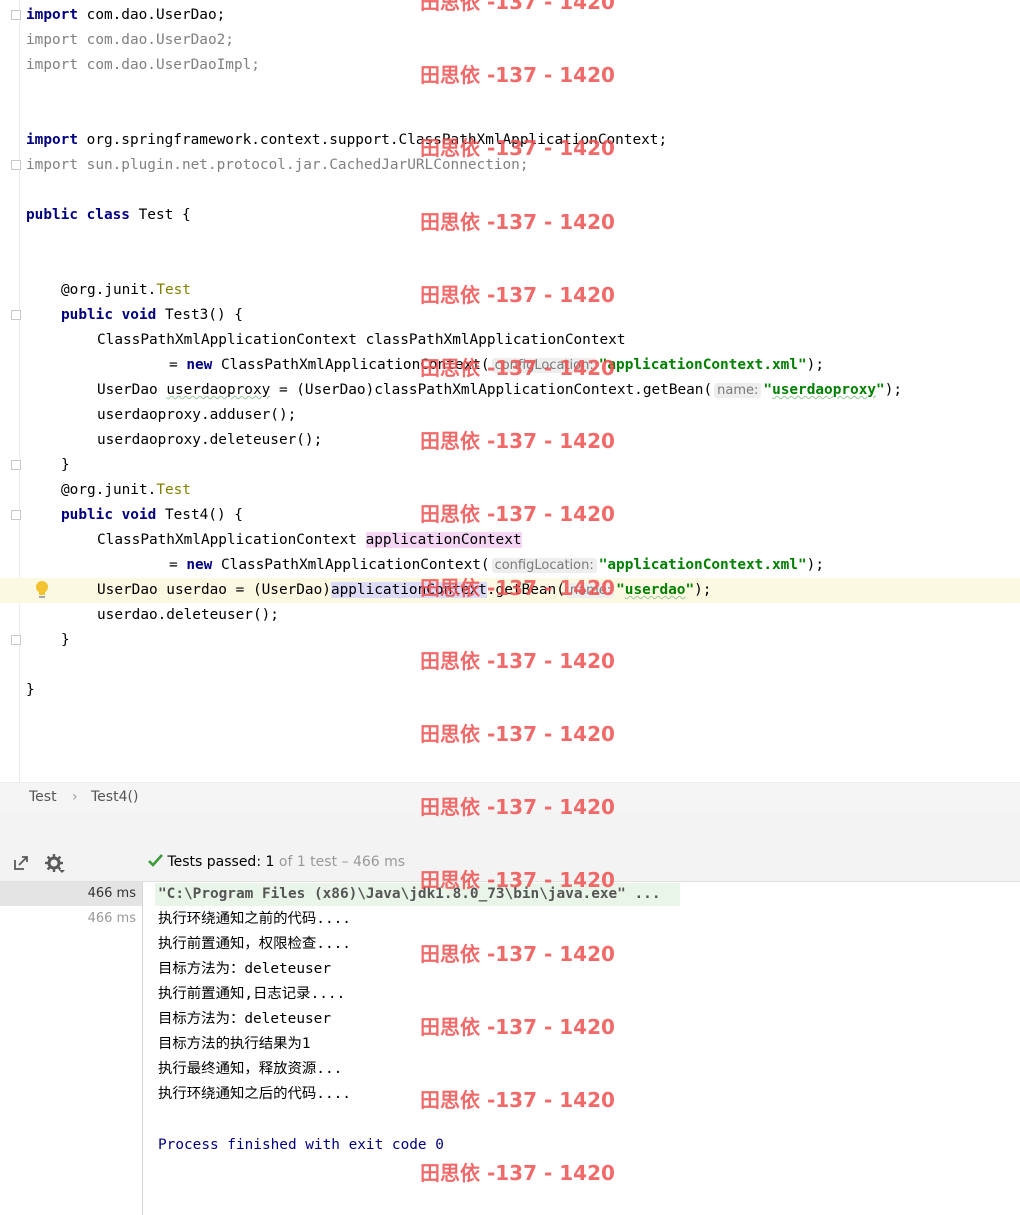  Describe the element at coordinates (276, 862) in the screenshot. I see `test-status: Tests passed: 1 of 1 test – 466 ms` at that location.